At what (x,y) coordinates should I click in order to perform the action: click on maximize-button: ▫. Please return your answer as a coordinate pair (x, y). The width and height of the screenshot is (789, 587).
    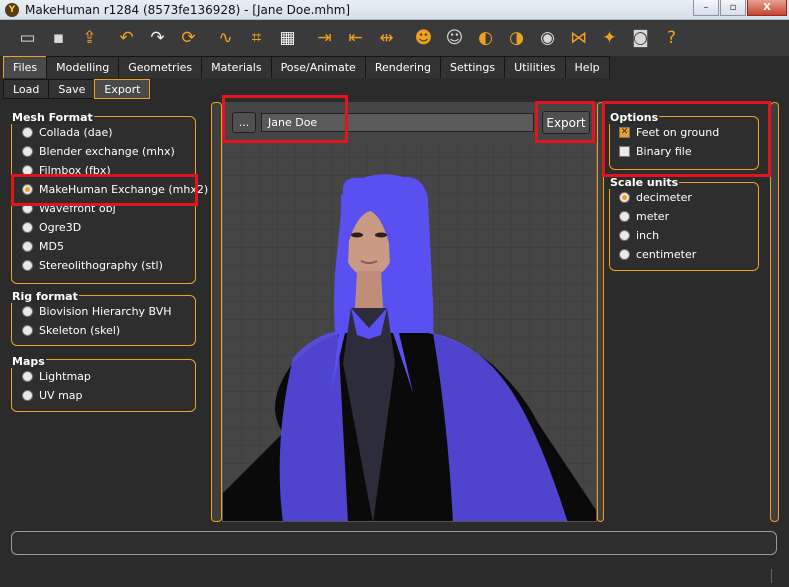
    Looking at the image, I should click on (733, 8).